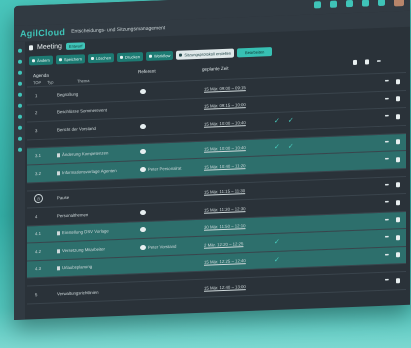 The image size is (411, 348). What do you see at coordinates (239, 287) in the screenshot?
I see `row-time: 15 Mär. 12:40 – 13:00` at bounding box center [239, 287].